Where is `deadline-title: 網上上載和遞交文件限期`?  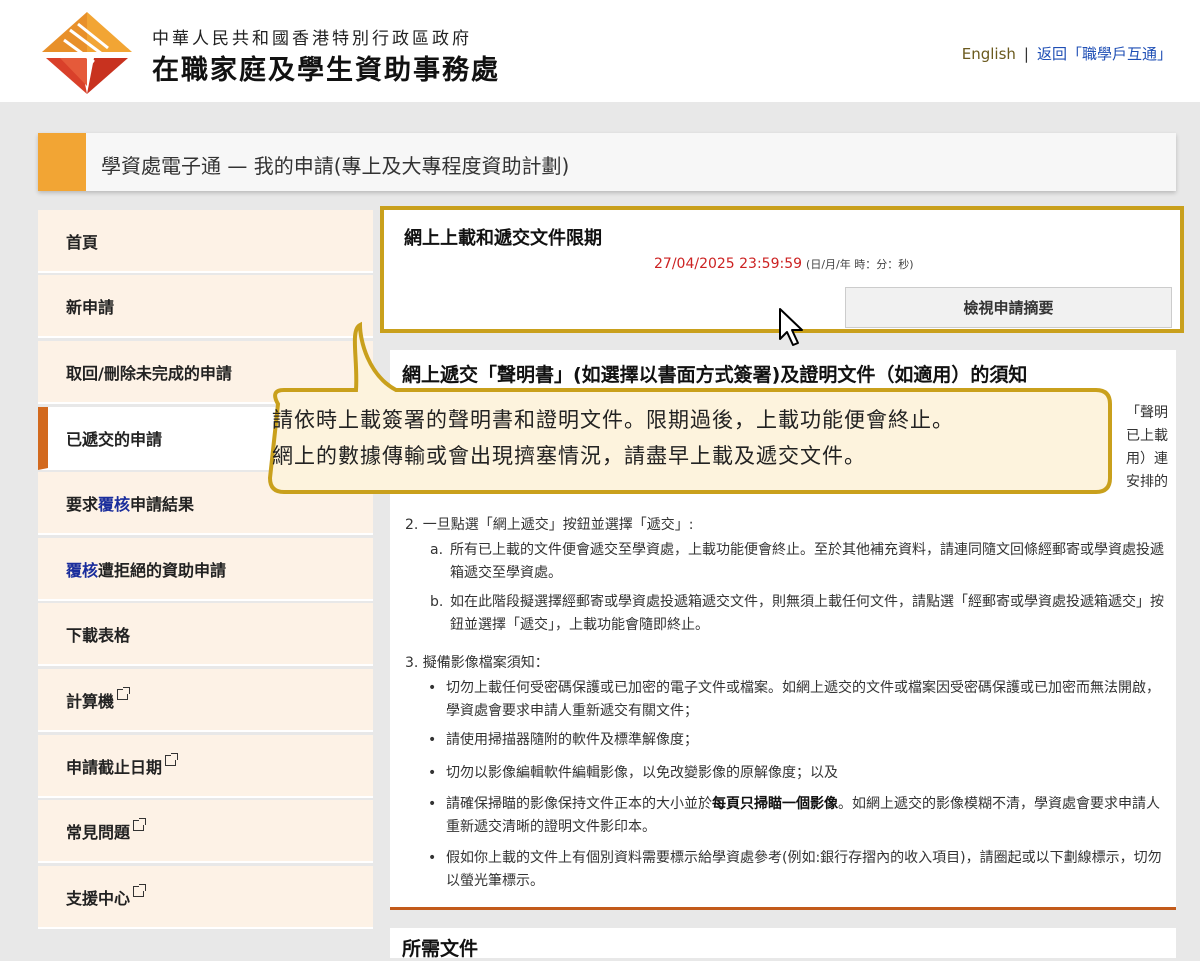
deadline-title: 網上上載和遞交文件限期 is located at coordinates (503, 238).